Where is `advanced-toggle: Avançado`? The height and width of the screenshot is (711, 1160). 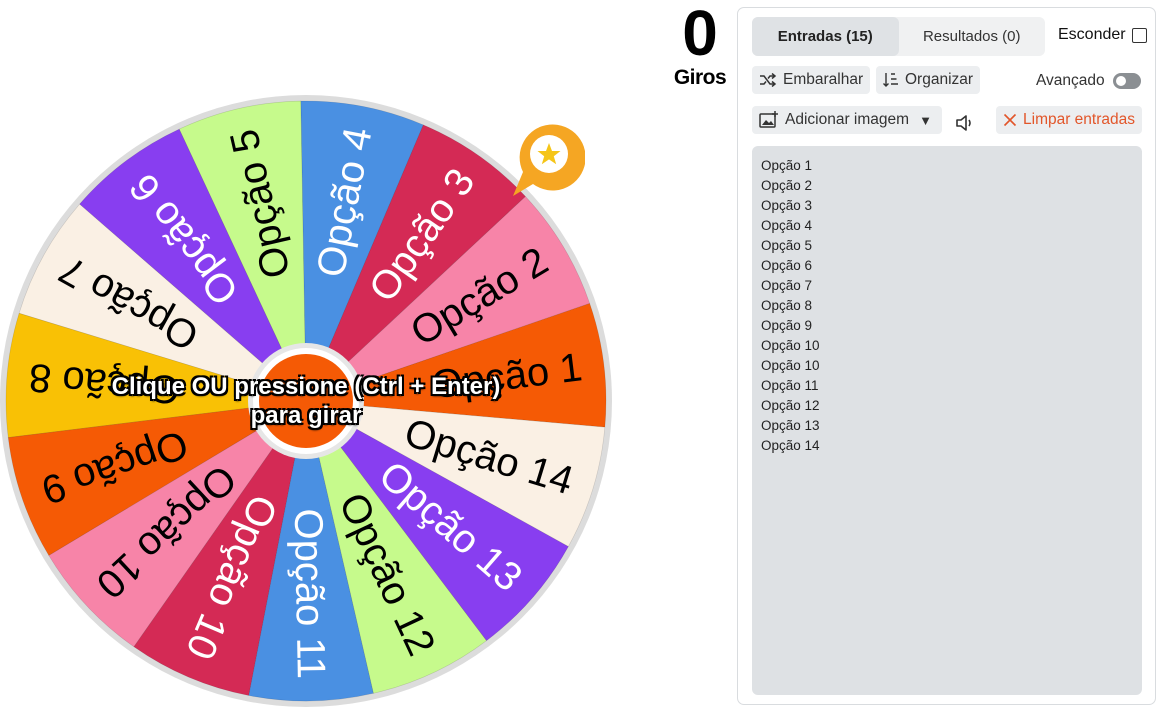
advanced-toggle: Avançado is located at coordinates (1088, 81).